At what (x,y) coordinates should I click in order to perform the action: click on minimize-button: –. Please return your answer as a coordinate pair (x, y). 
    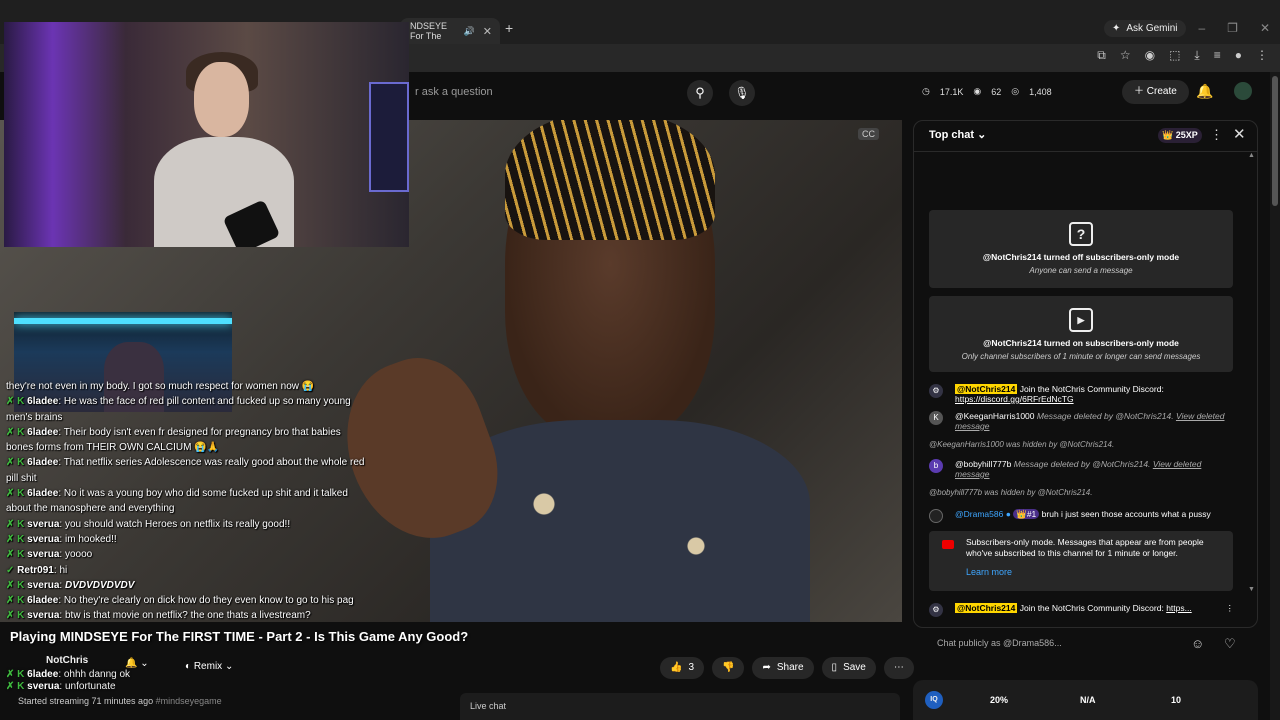
    Looking at the image, I should click on (1201, 28).